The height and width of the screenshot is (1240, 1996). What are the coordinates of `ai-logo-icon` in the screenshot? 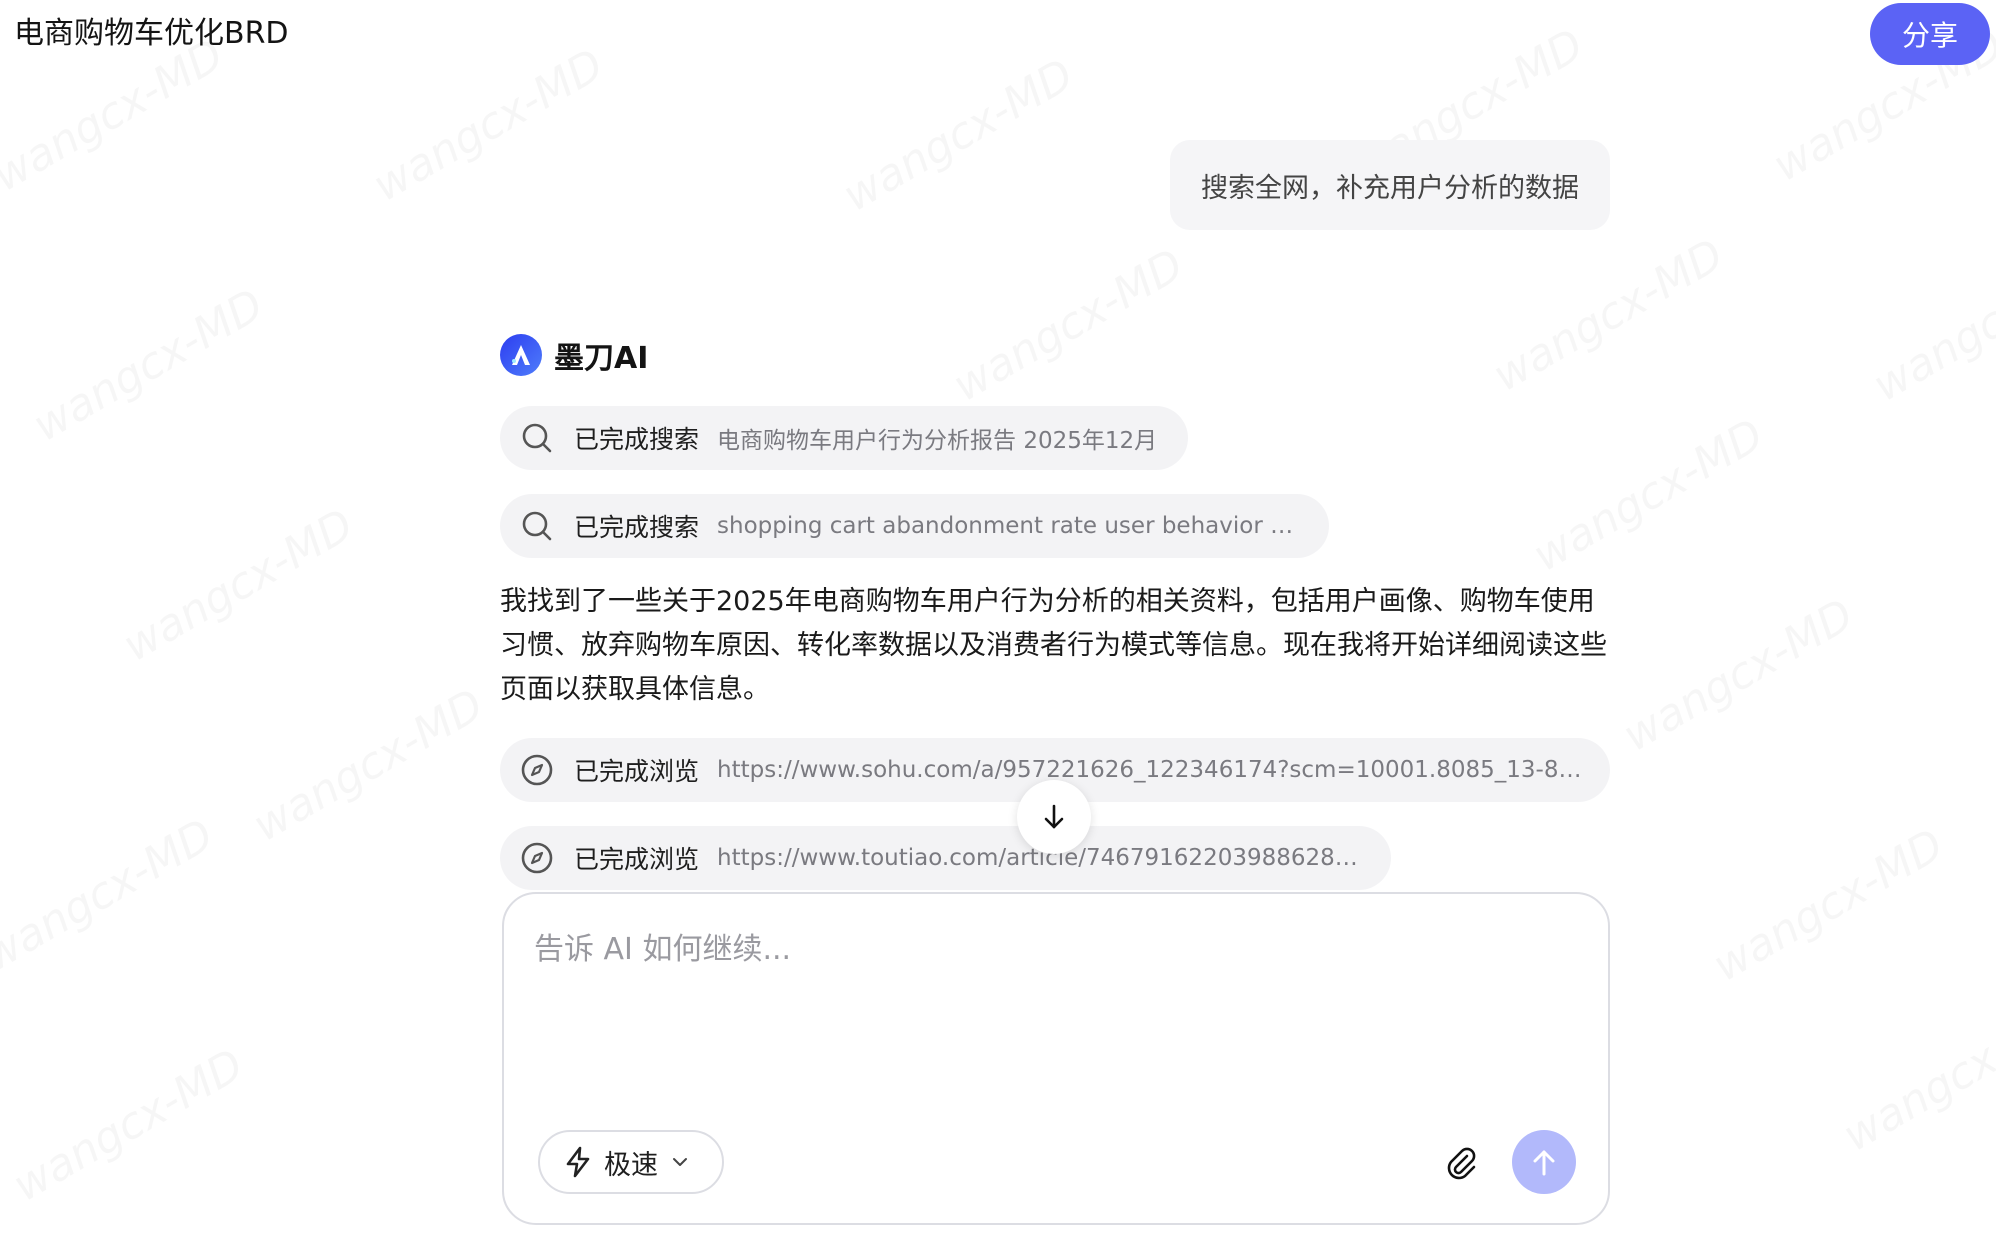 It's located at (521, 355).